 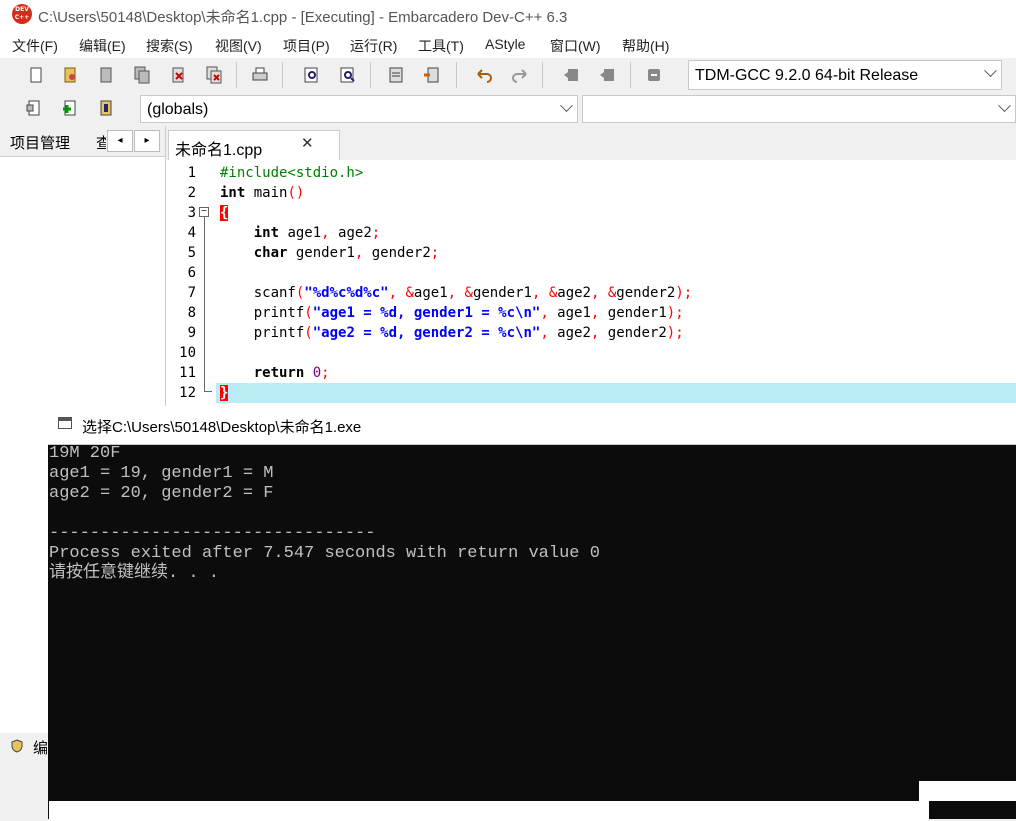 I want to click on code-line: }, so click(x=224, y=393).